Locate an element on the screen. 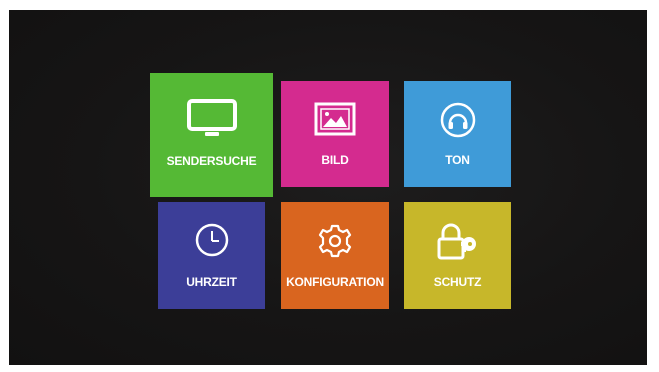 The height and width of the screenshot is (372, 659). tile-schutz: SCHUTZ is located at coordinates (457, 255).